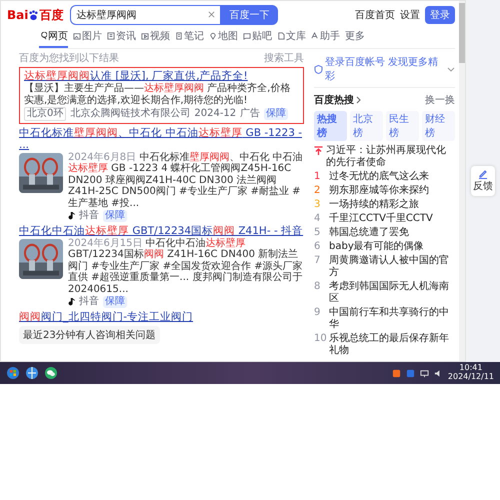 This screenshot has height=500, width=500. Describe the element at coordinates (385, 69) in the screenshot. I see `account-prompt: 登录百度帐号 发现更多精彩` at that location.